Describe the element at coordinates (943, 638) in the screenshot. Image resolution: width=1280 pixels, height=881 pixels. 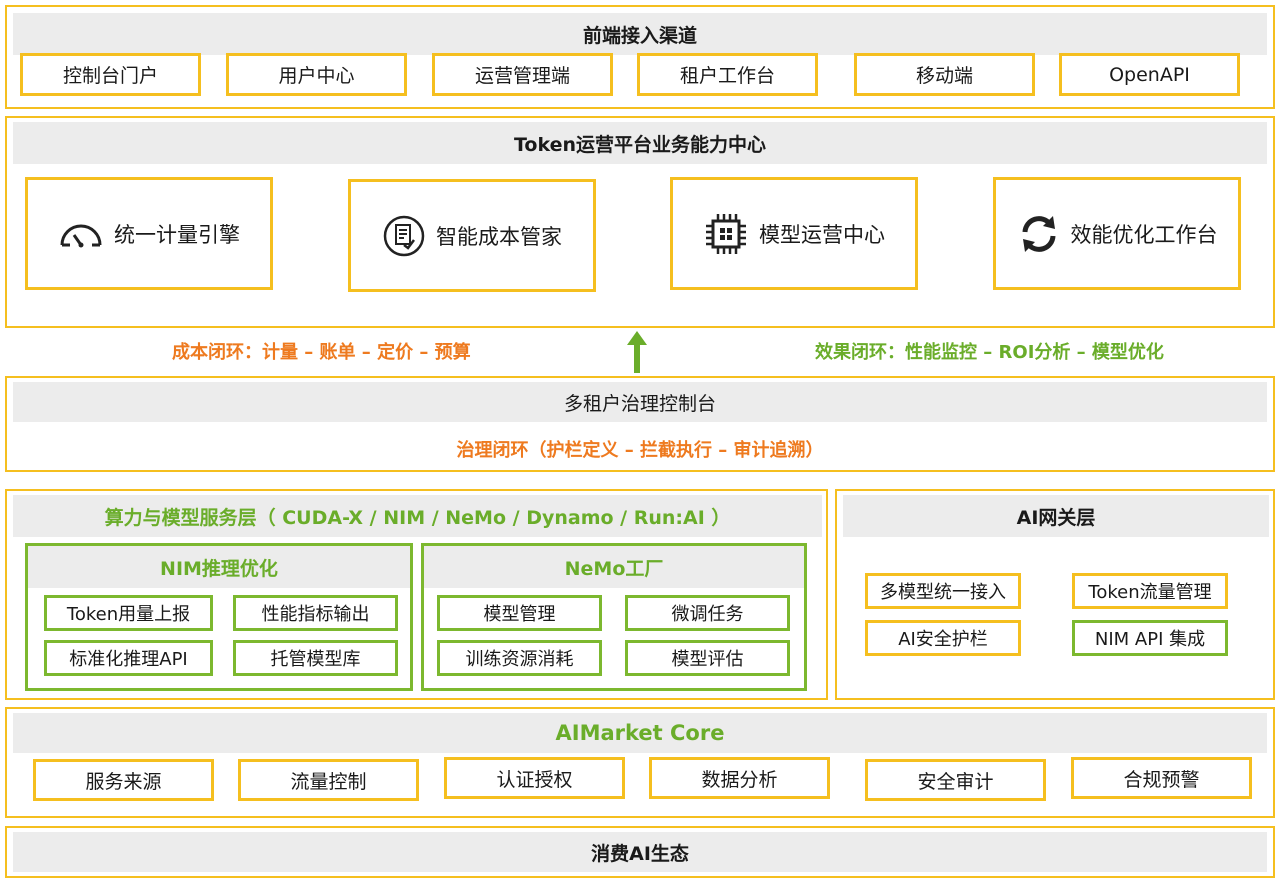
I see `gateway-ai-safety-guardrail: AI安全护栏` at that location.